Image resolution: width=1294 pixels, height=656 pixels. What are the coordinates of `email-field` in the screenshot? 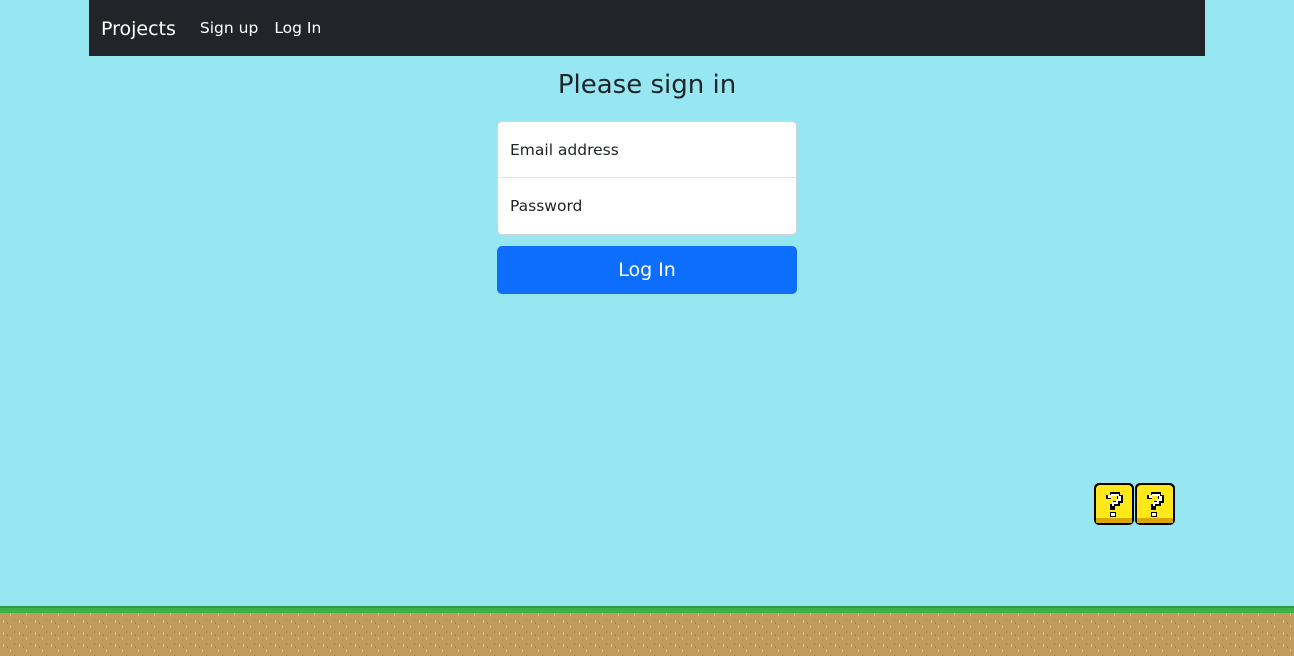 It's located at (647, 149).